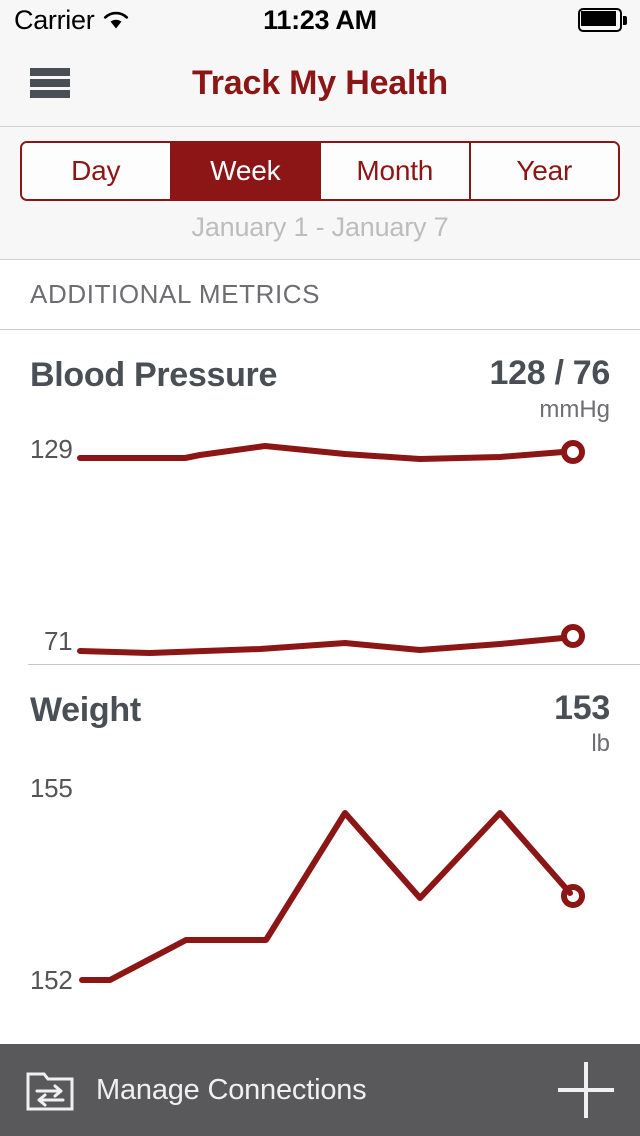 The height and width of the screenshot is (1136, 640). Describe the element at coordinates (50, 1090) in the screenshot. I see `manage-connections-folder-icon` at that location.